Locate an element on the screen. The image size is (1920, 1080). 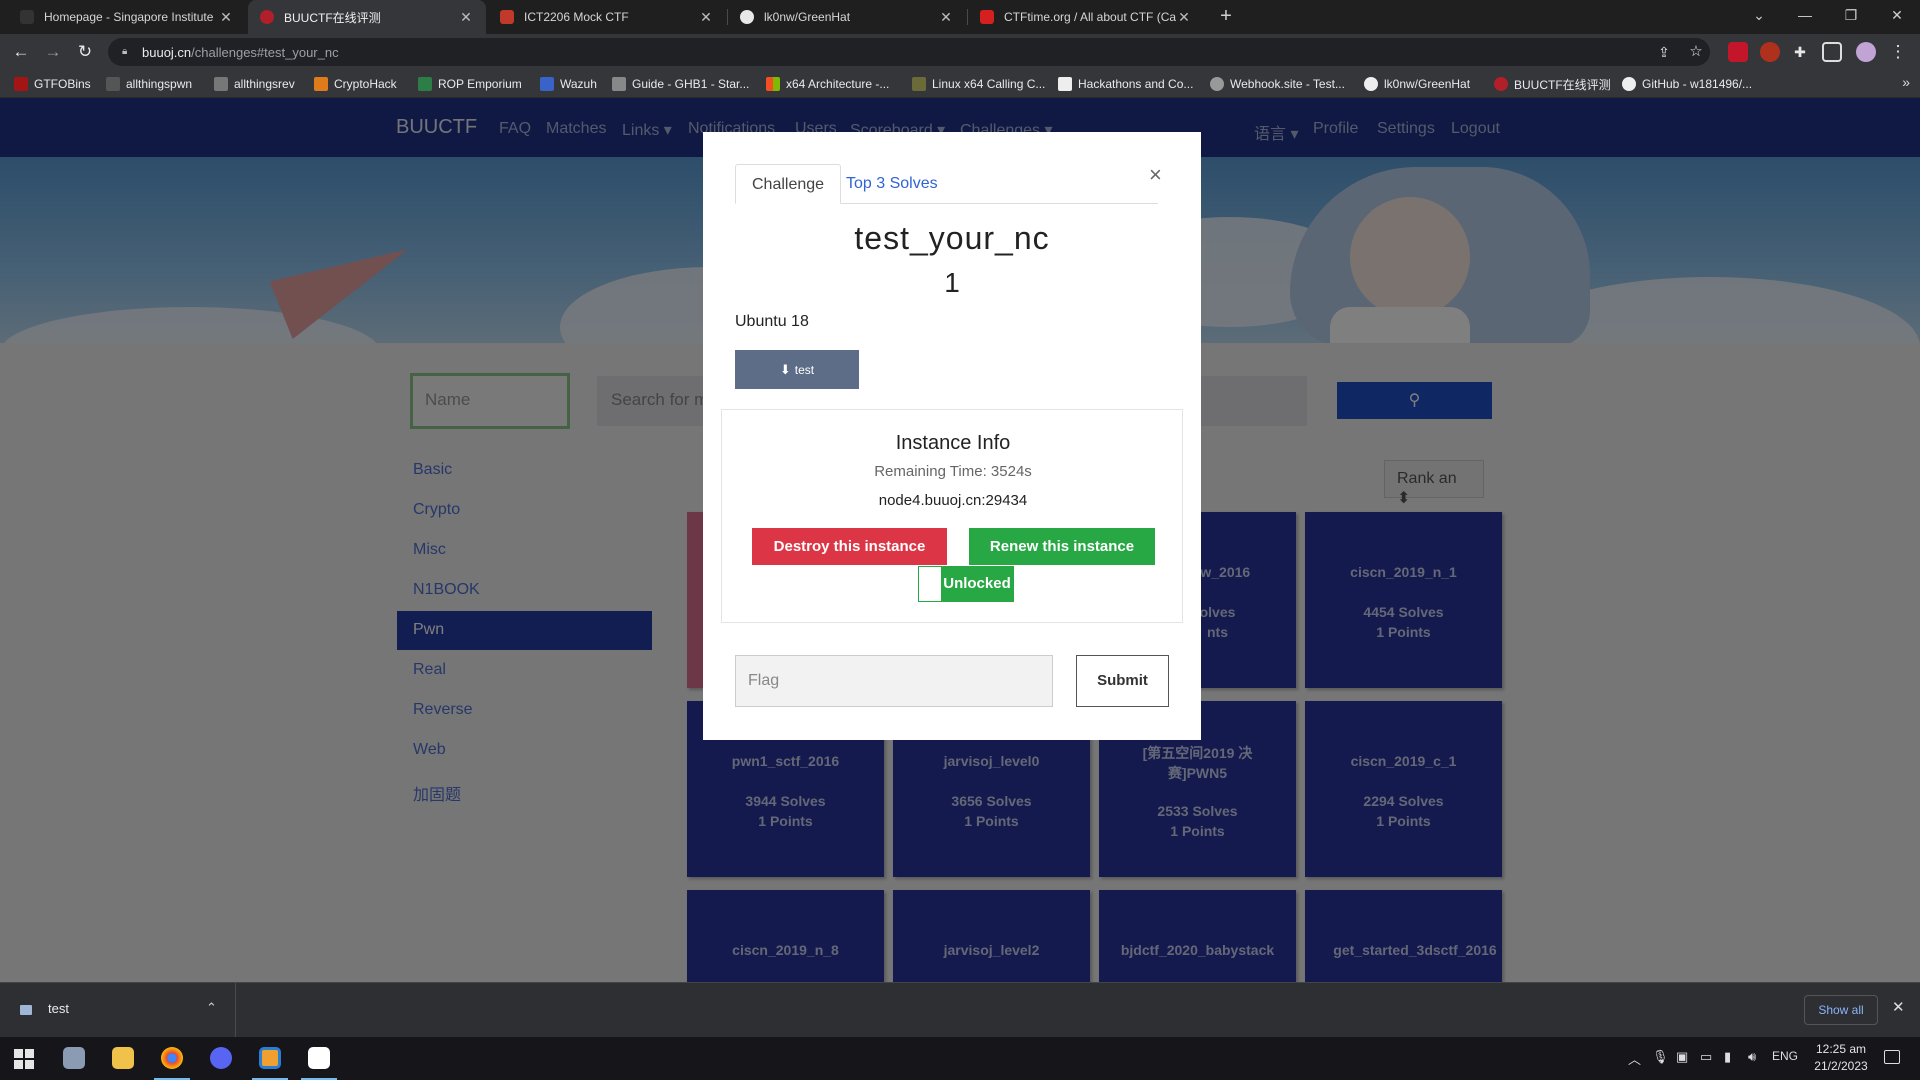
download-icon: ⬇ is located at coordinates (785, 369).